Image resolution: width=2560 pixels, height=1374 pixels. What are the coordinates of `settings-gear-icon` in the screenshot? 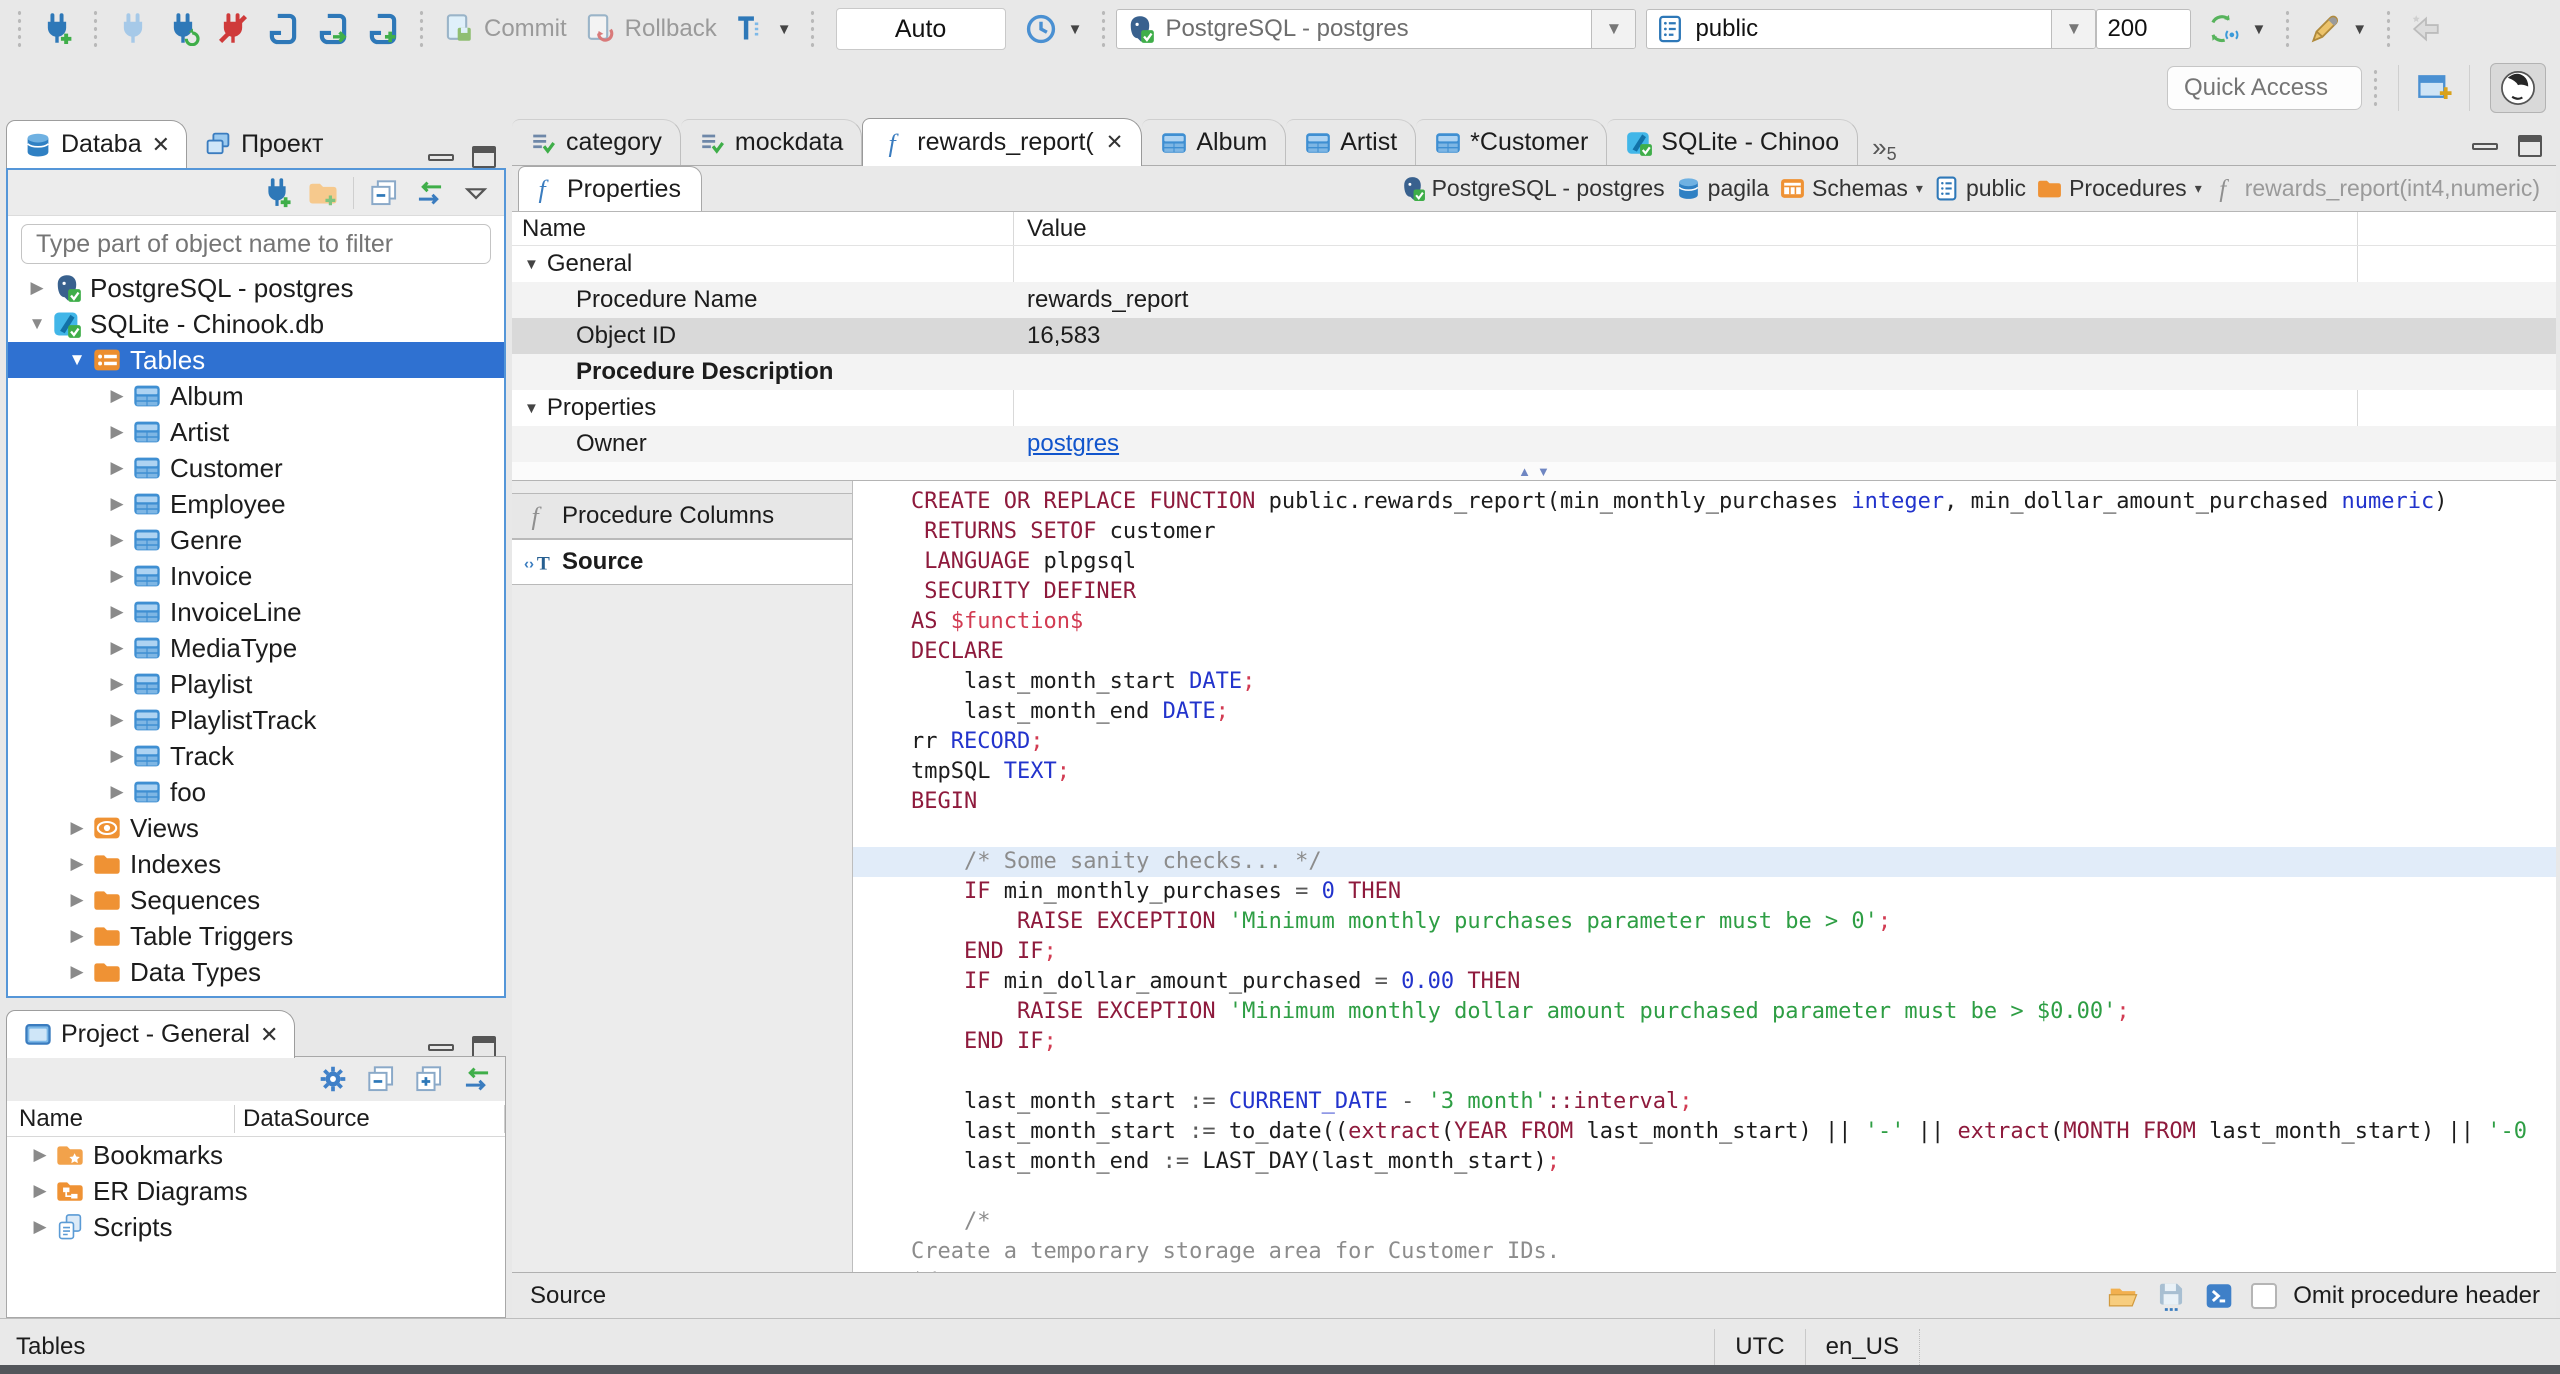 It's located at (333, 1079).